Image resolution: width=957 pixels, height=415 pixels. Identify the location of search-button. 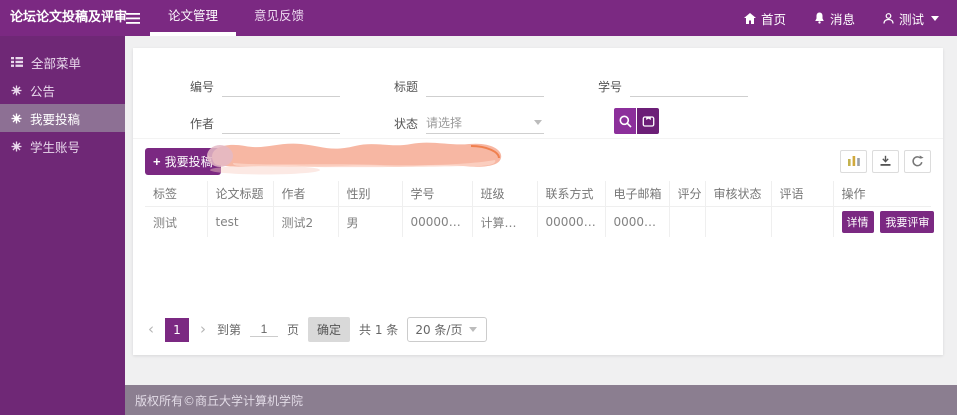
(625, 121).